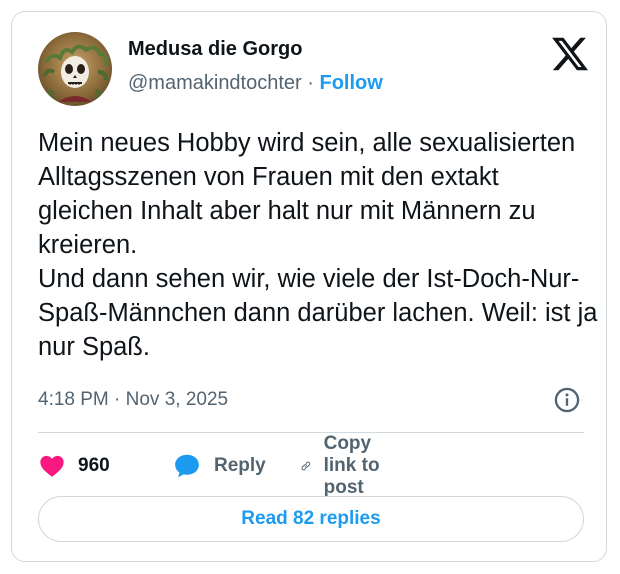 This screenshot has height=574, width=620. I want to click on like-count: 960, so click(94, 465).